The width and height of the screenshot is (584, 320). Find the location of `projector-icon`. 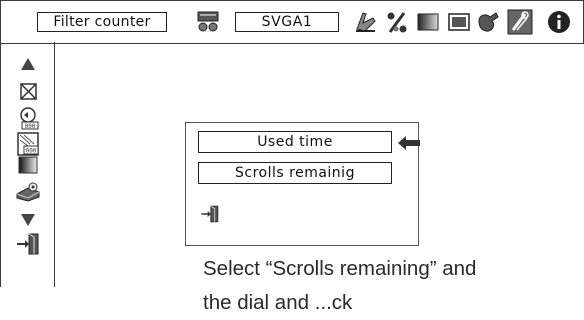

projector-icon is located at coordinates (28, 192).